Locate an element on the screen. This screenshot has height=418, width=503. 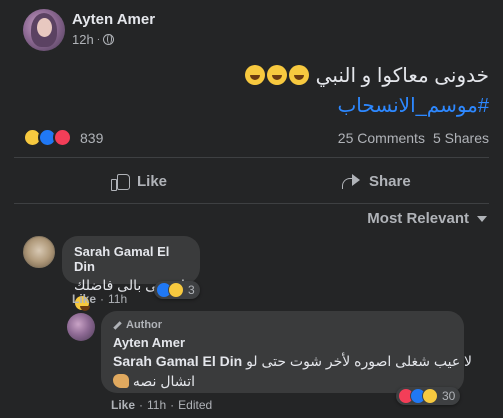
comment-like-link: Like is located at coordinates (84, 299).